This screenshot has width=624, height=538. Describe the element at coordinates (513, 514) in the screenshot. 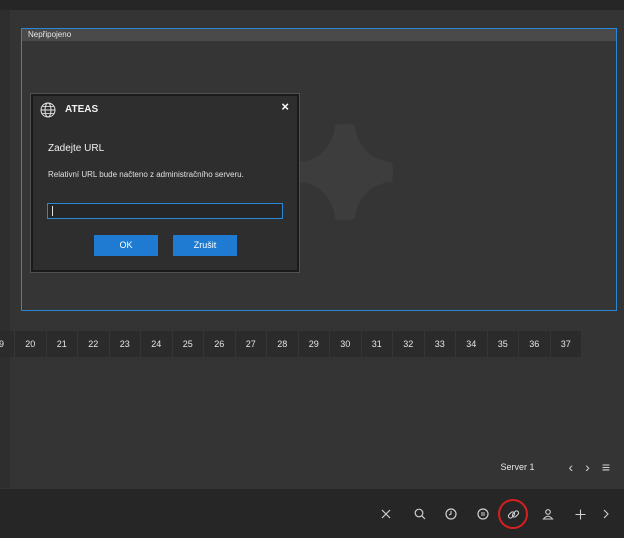

I see `highlight-ring` at that location.